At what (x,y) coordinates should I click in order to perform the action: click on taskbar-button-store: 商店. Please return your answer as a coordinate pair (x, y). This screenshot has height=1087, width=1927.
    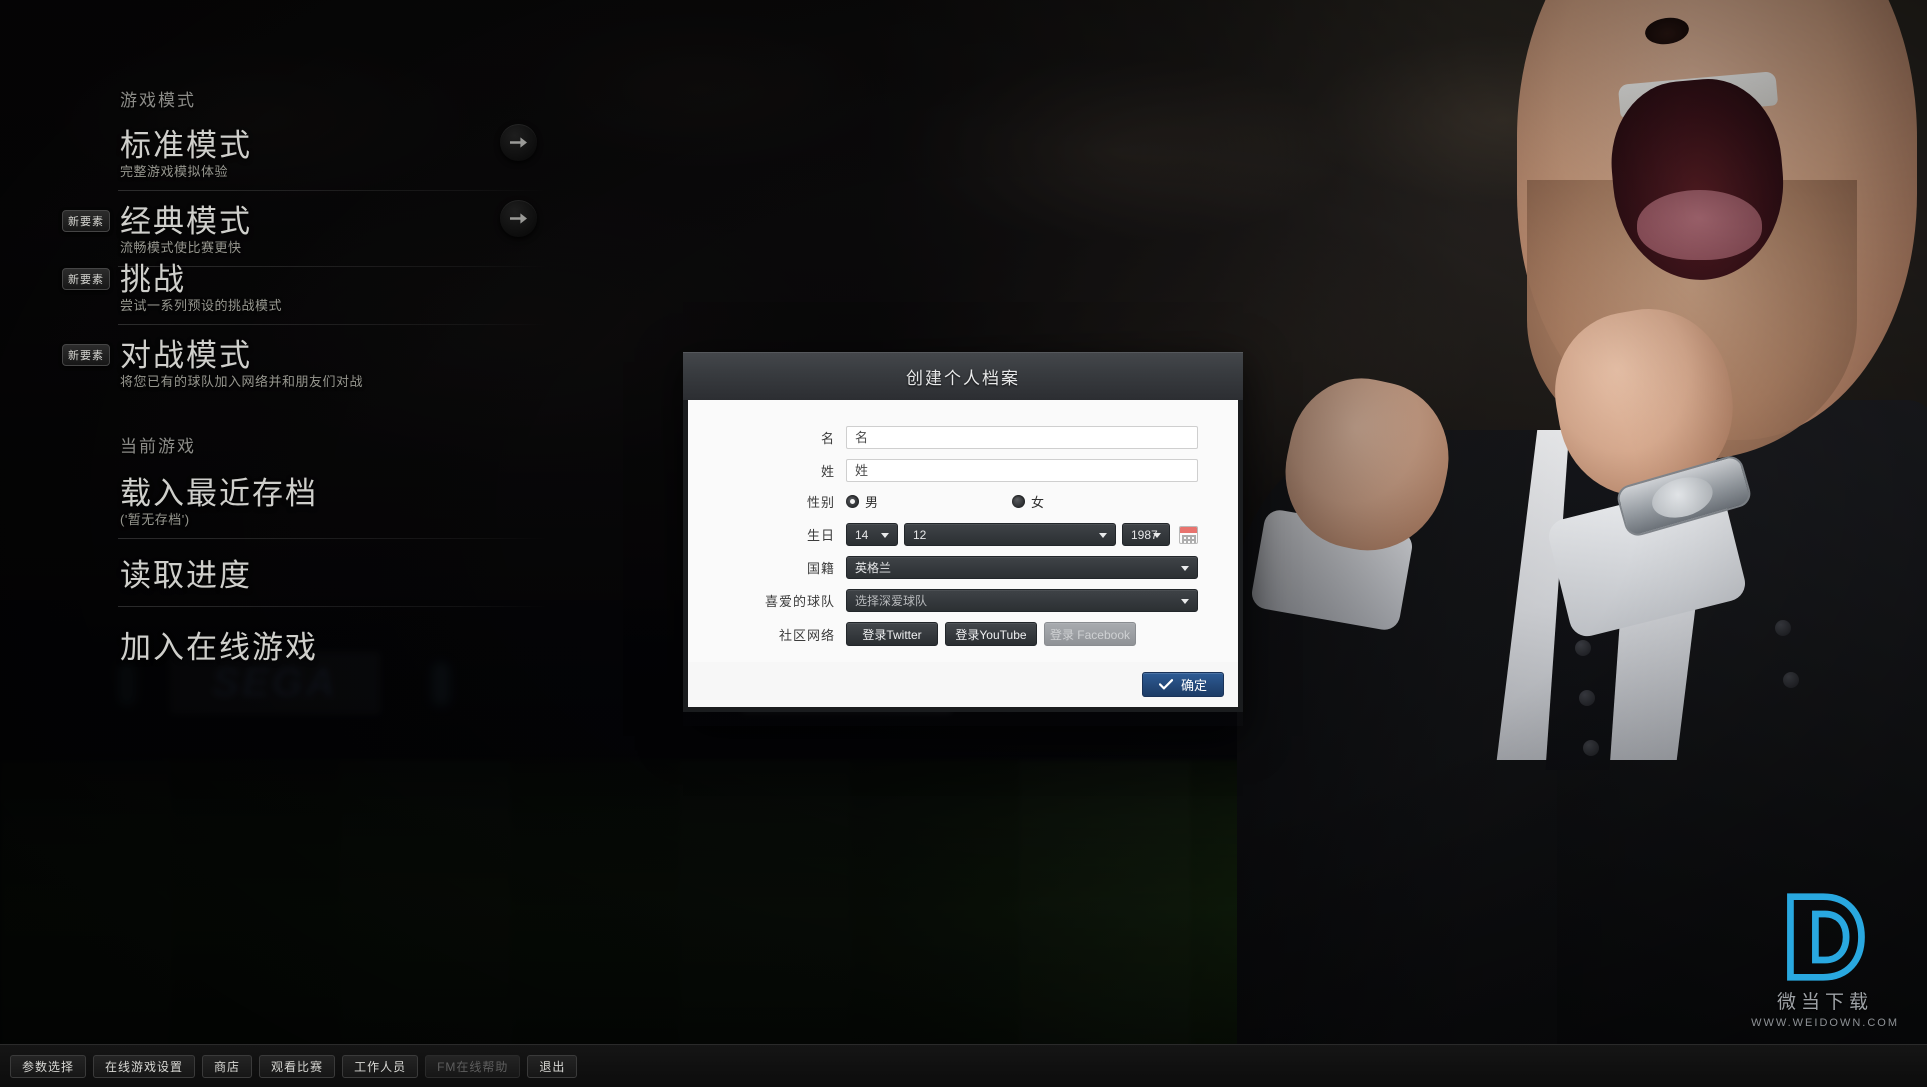
    Looking at the image, I should click on (227, 1066).